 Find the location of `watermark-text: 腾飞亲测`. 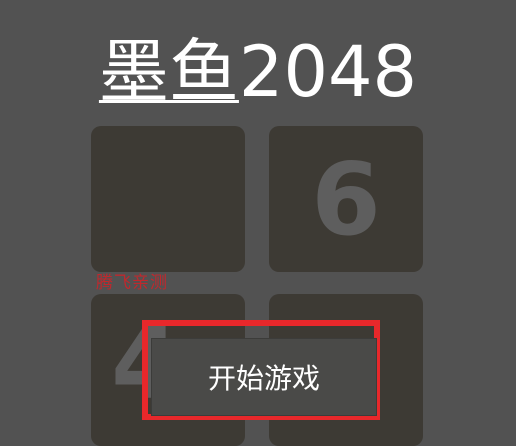

watermark-text: 腾飞亲测 is located at coordinates (132, 283).